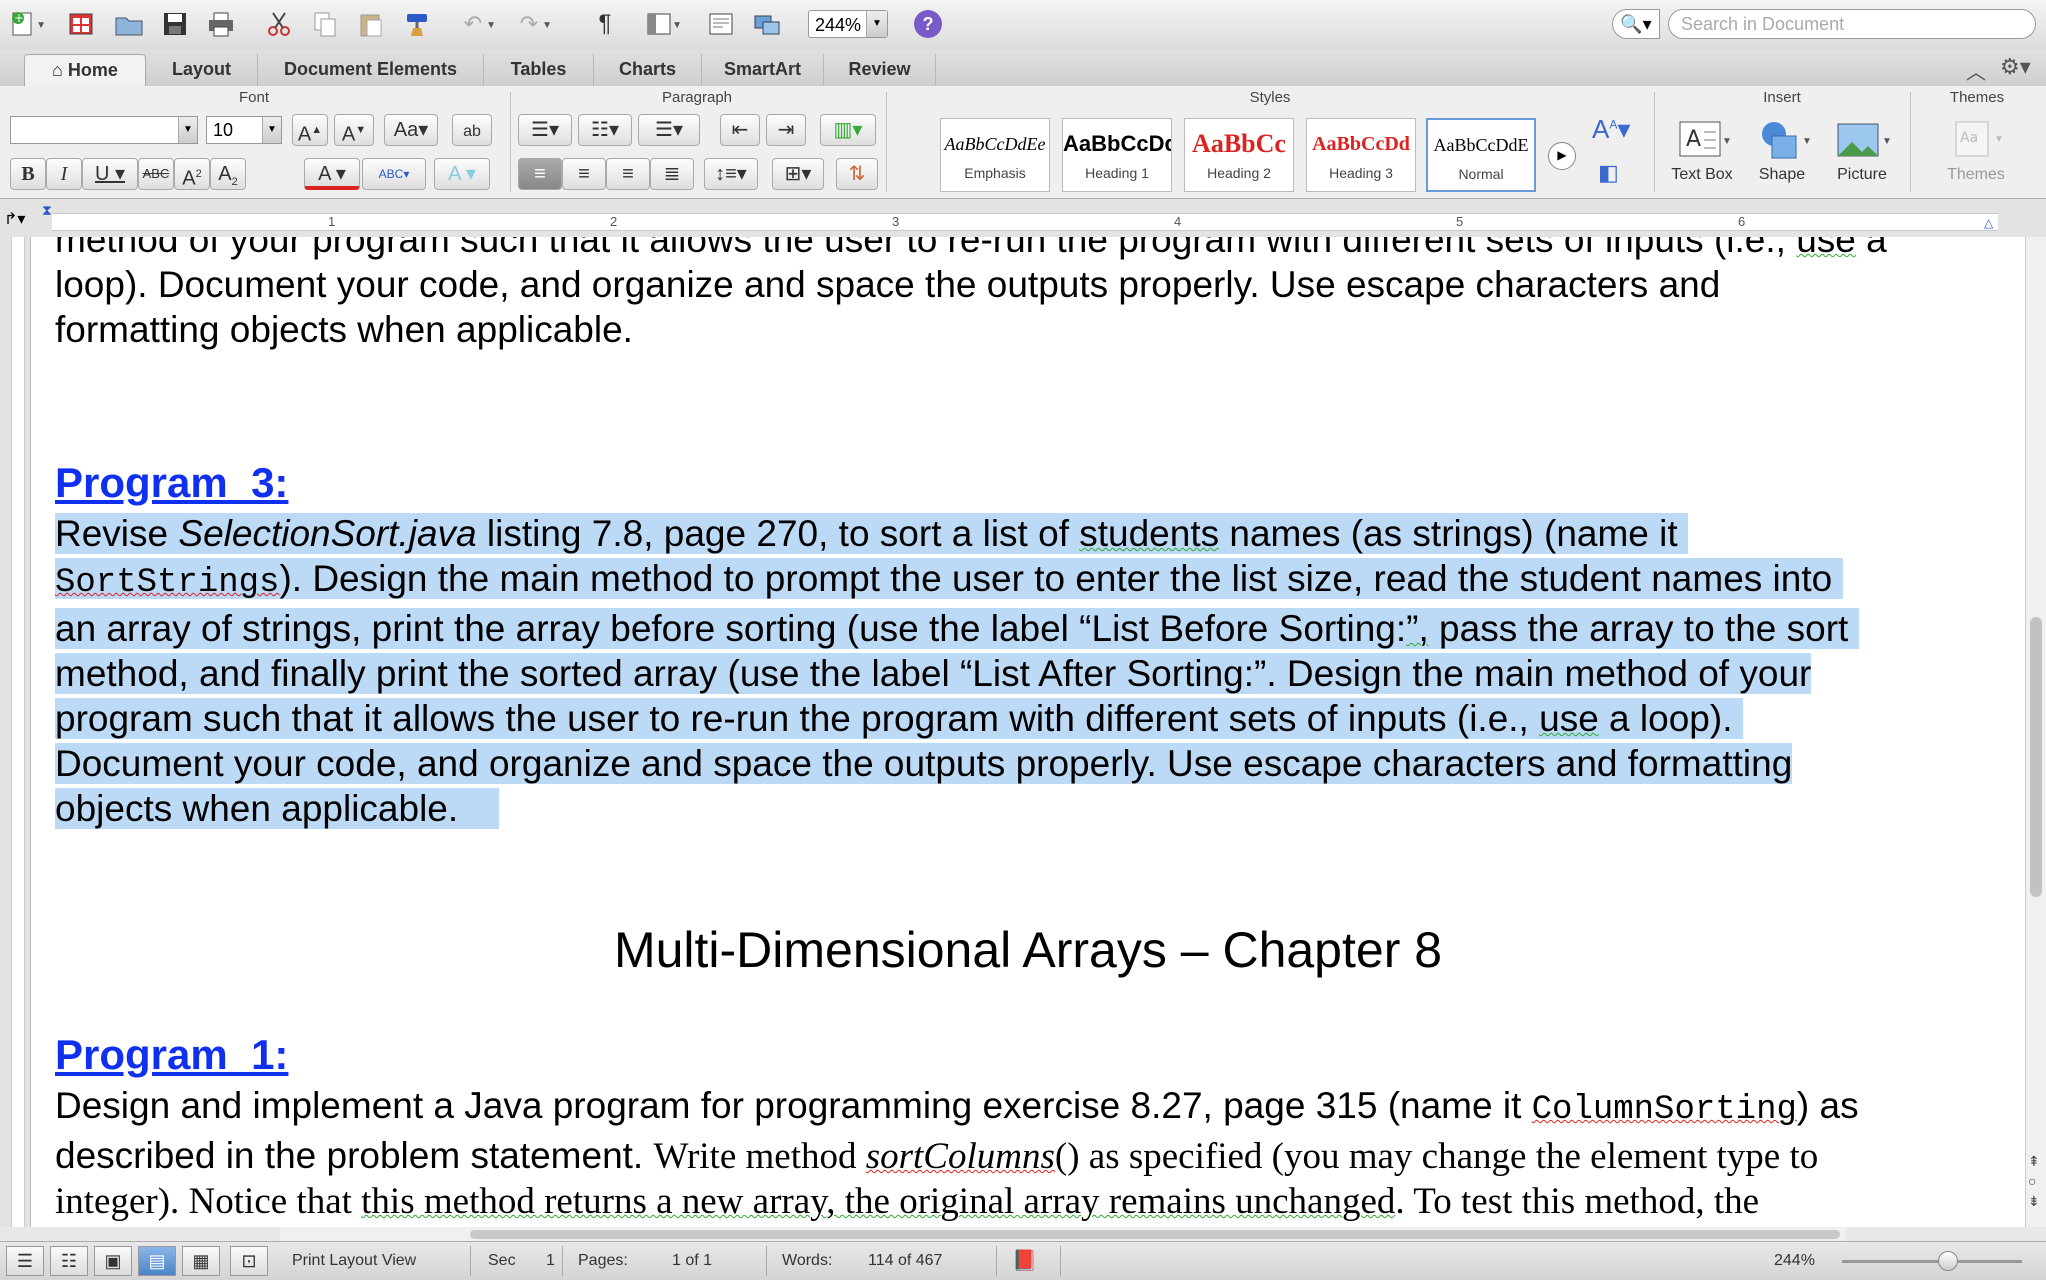 The width and height of the screenshot is (2046, 1280). Describe the element at coordinates (648, 70) in the screenshot. I see `tab-charts: Charts` at that location.